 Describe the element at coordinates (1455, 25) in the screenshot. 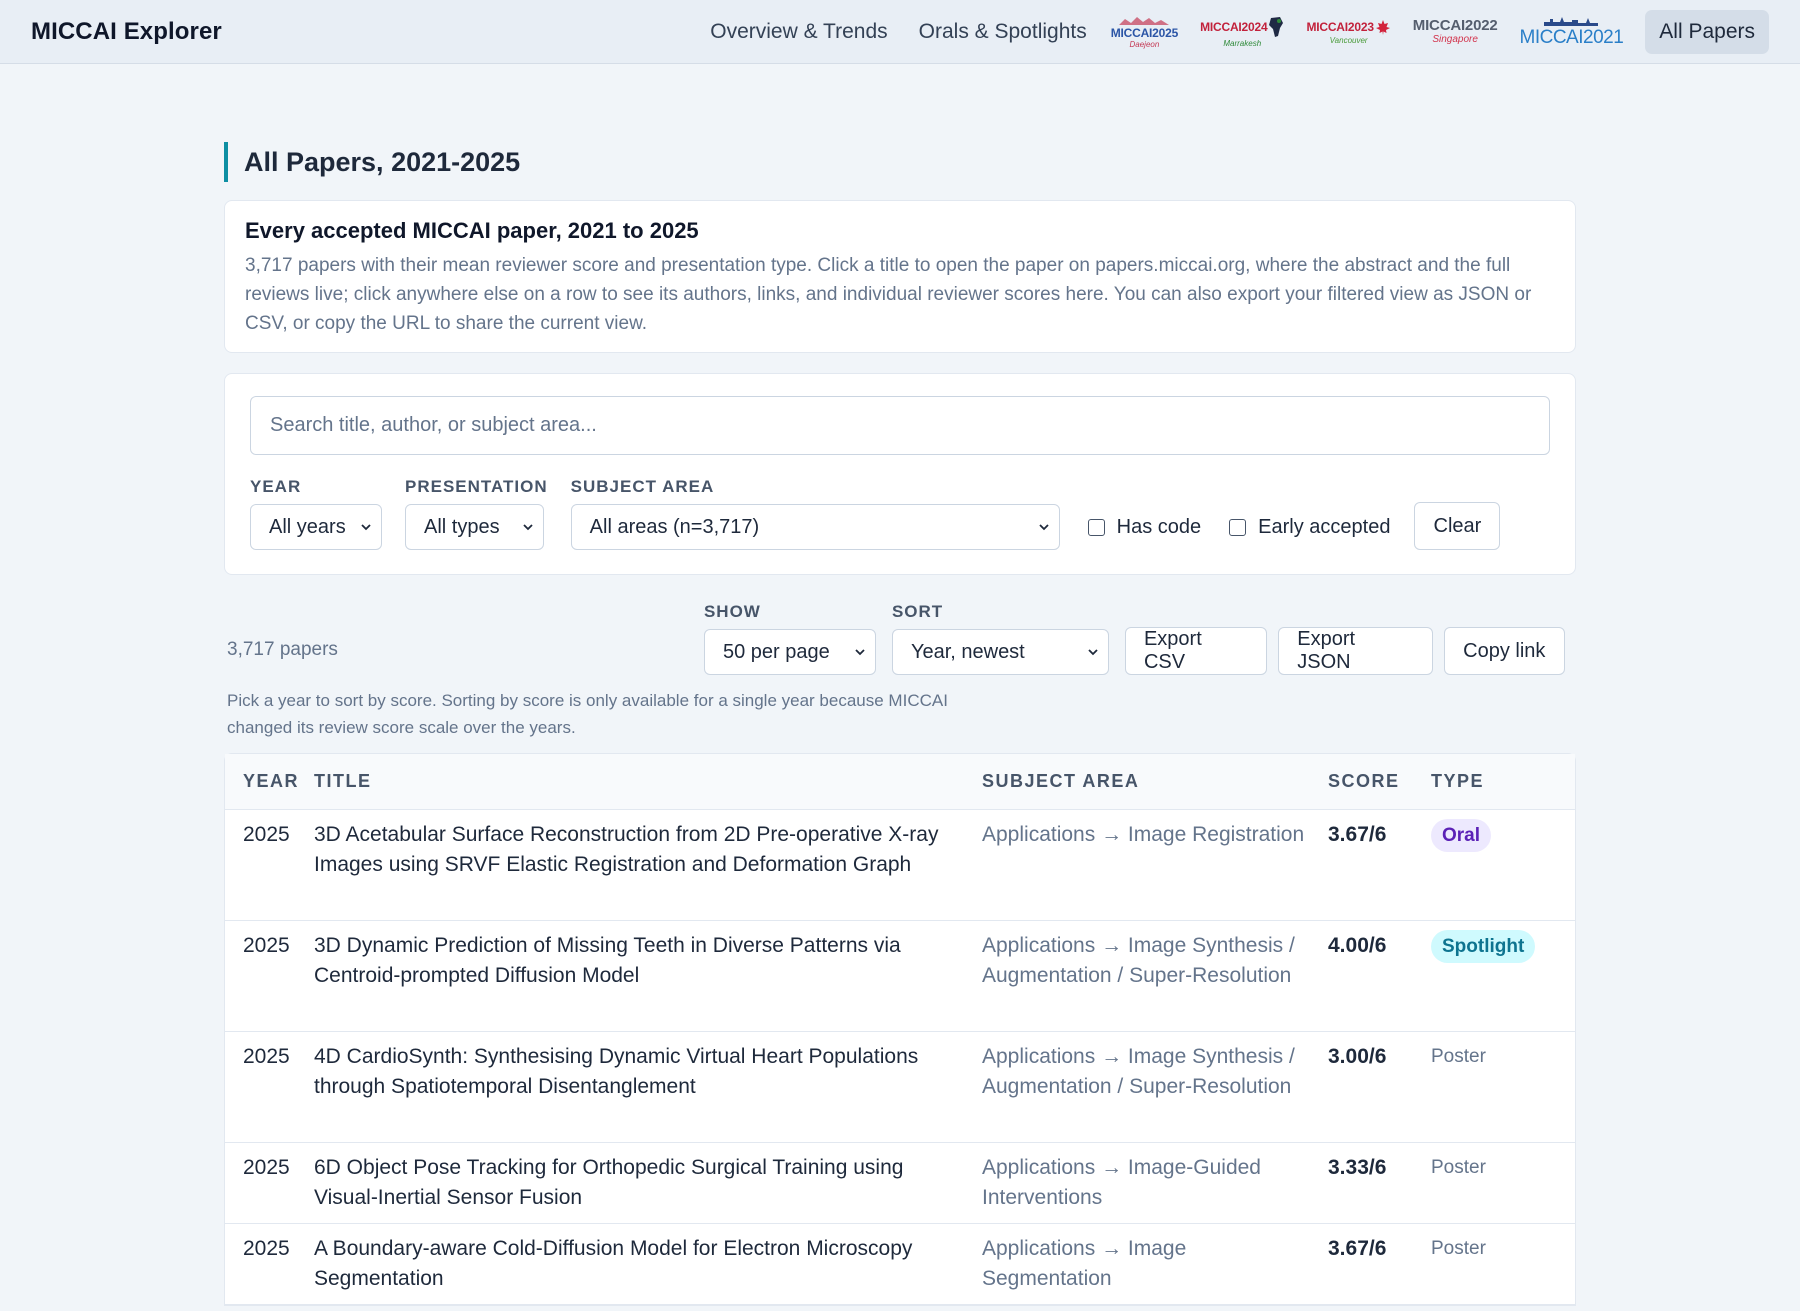

I see `logo-2022-text: MICCAI2022` at that location.